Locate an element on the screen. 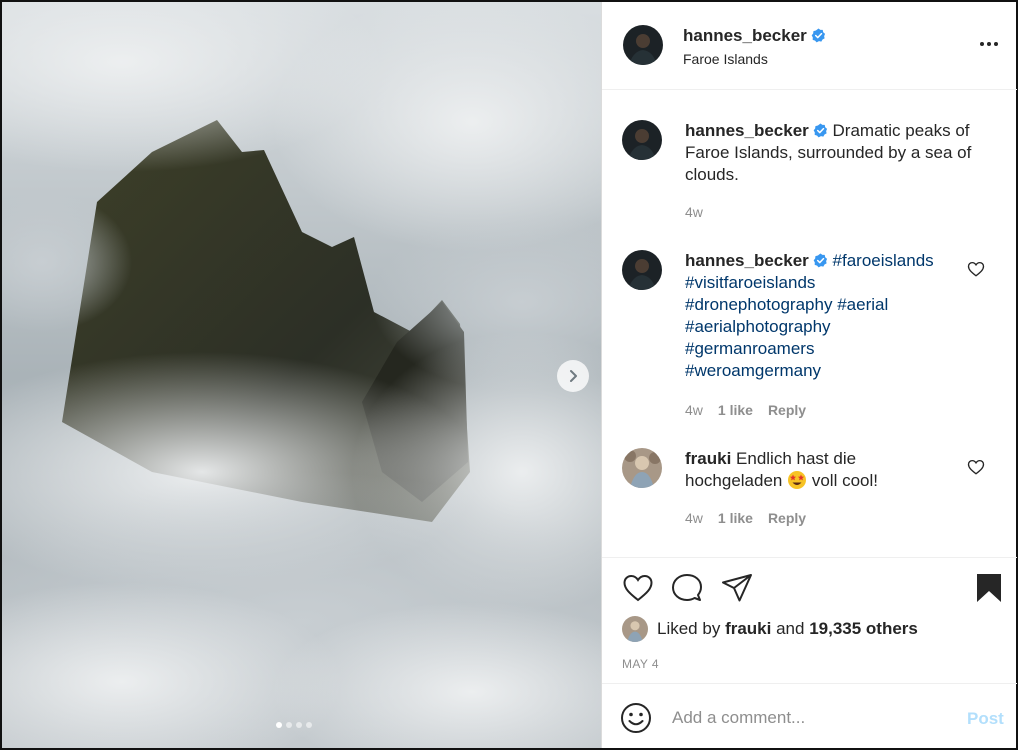  smiley-icon is located at coordinates (636, 718).